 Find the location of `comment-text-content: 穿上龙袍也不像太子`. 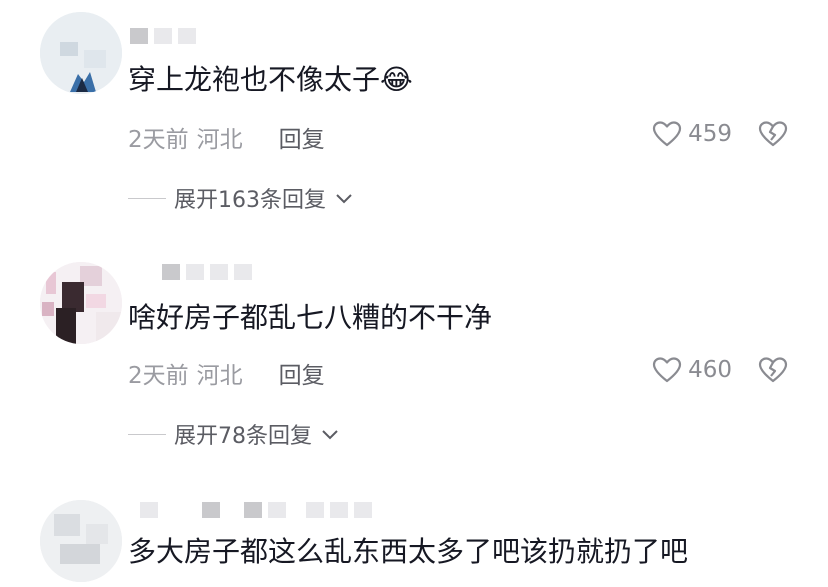

comment-text-content: 穿上龙袍也不像太子 is located at coordinates (254, 79).